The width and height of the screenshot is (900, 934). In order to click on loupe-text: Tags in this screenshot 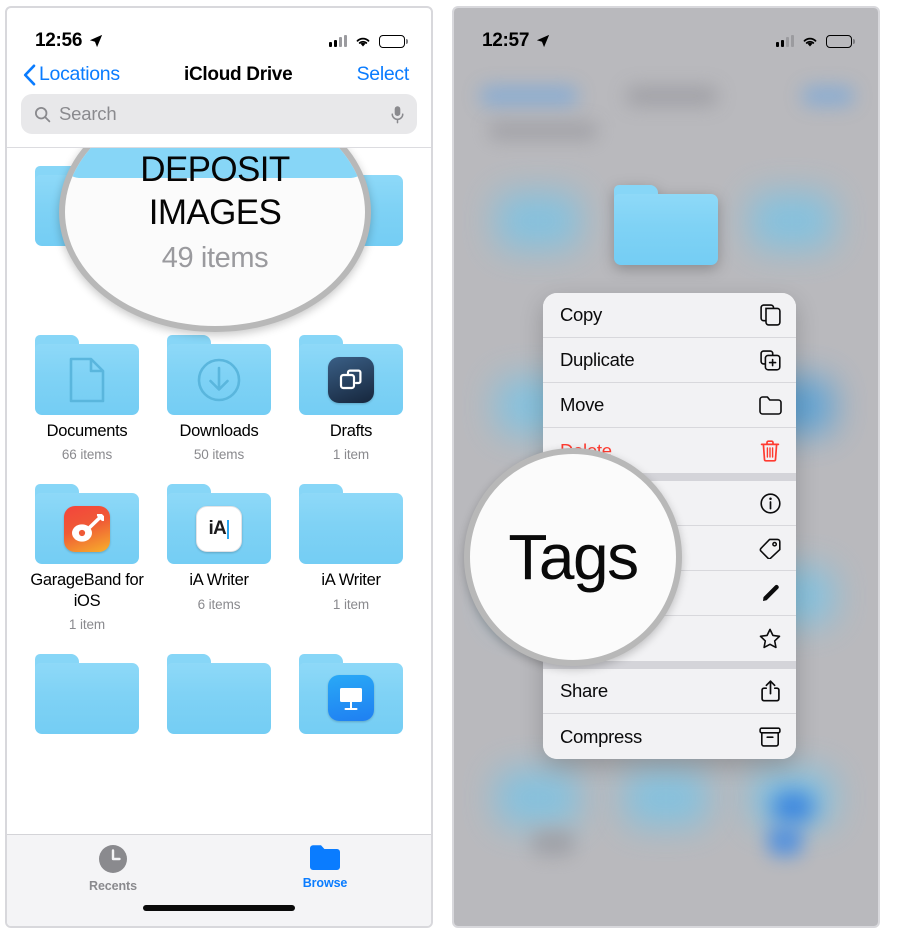, I will do `click(573, 557)`.